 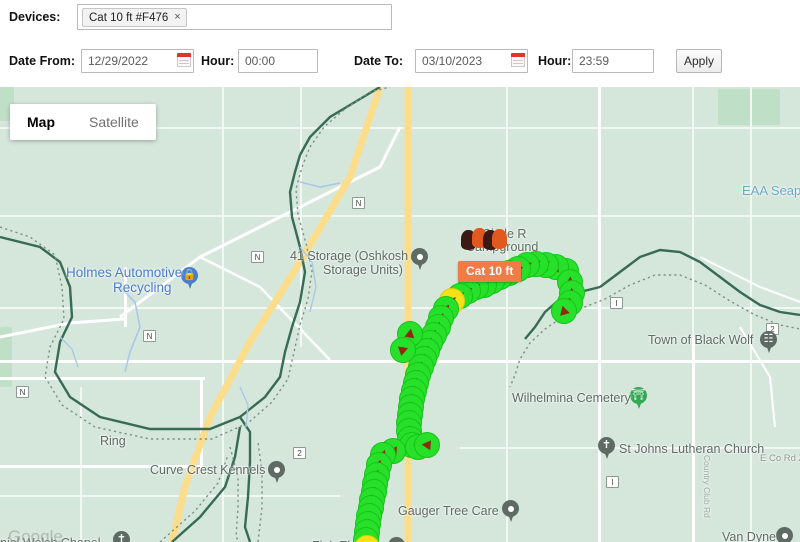 I want to click on town-black-wolf-pin: ☷, so click(x=768, y=342).